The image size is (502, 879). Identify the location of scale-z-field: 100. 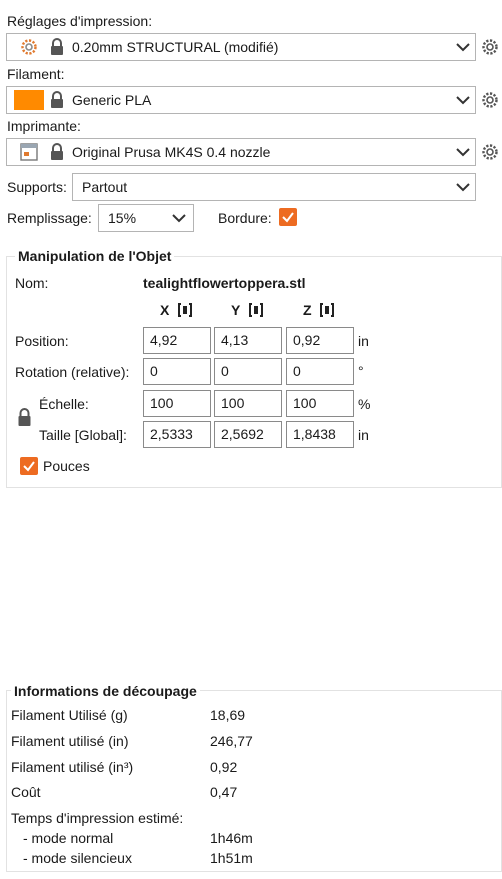
(320, 403).